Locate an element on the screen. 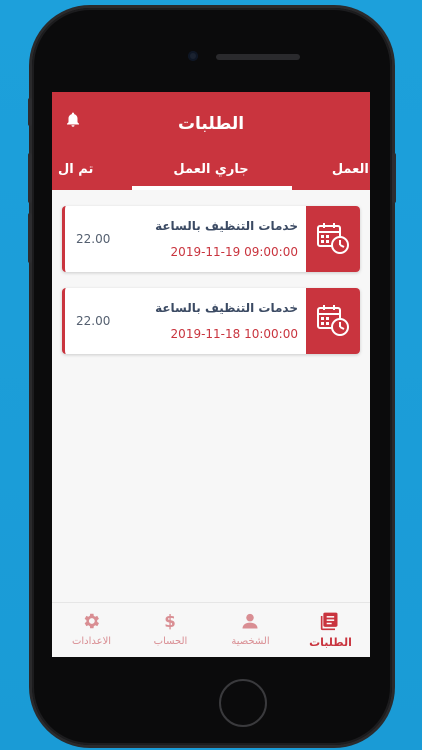  nav-settings: الاعدادات is located at coordinates (91, 630).